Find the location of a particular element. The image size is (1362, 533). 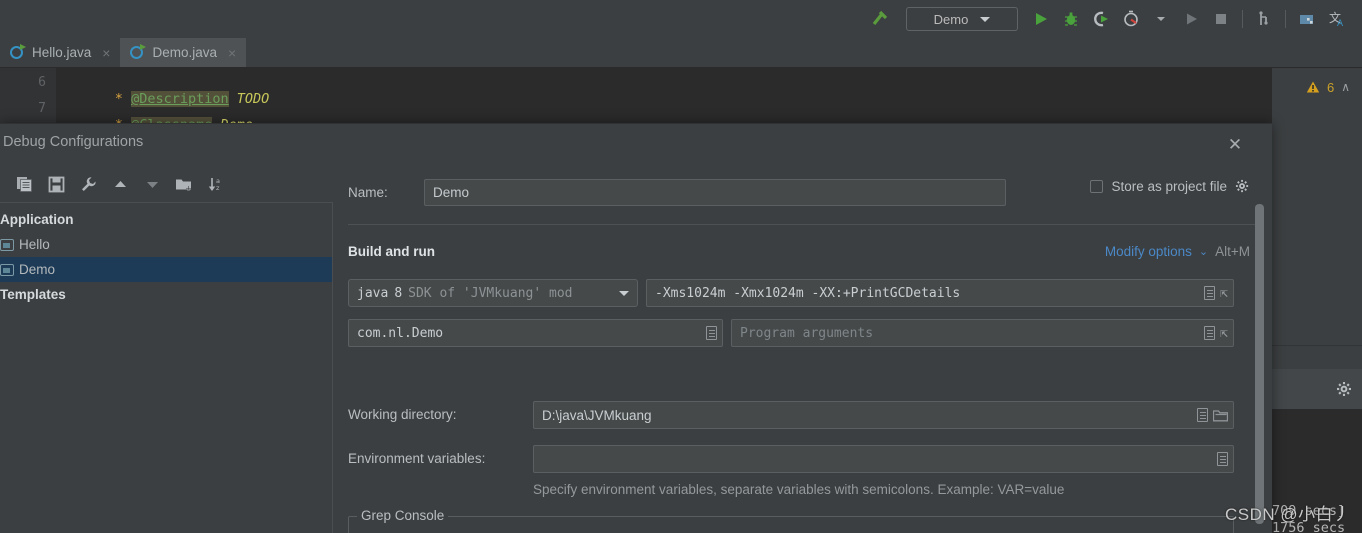

tab-demo-java: Demo.java × is located at coordinates (183, 52).